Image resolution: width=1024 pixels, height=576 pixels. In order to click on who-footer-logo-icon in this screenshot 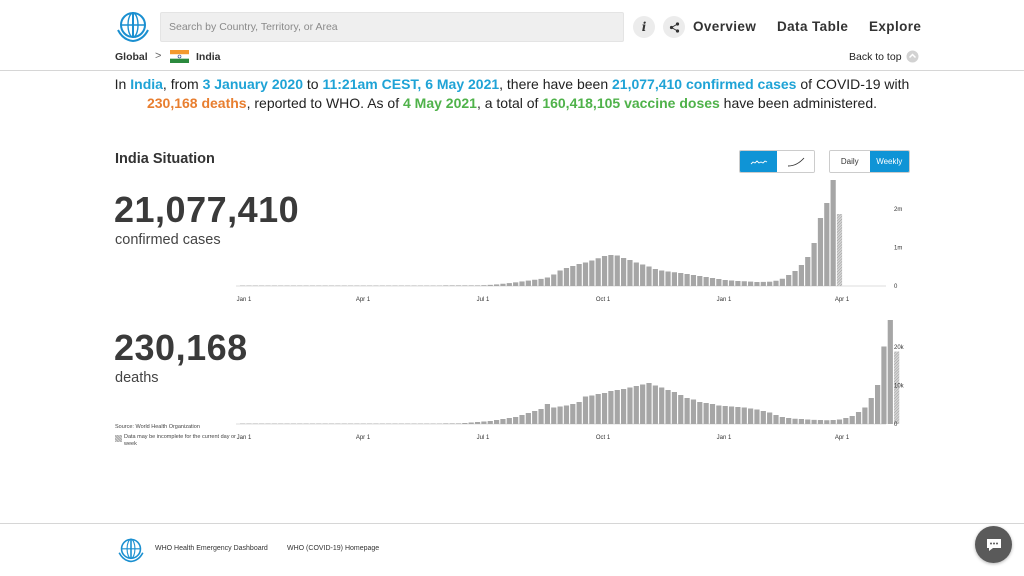, I will do `click(131, 550)`.